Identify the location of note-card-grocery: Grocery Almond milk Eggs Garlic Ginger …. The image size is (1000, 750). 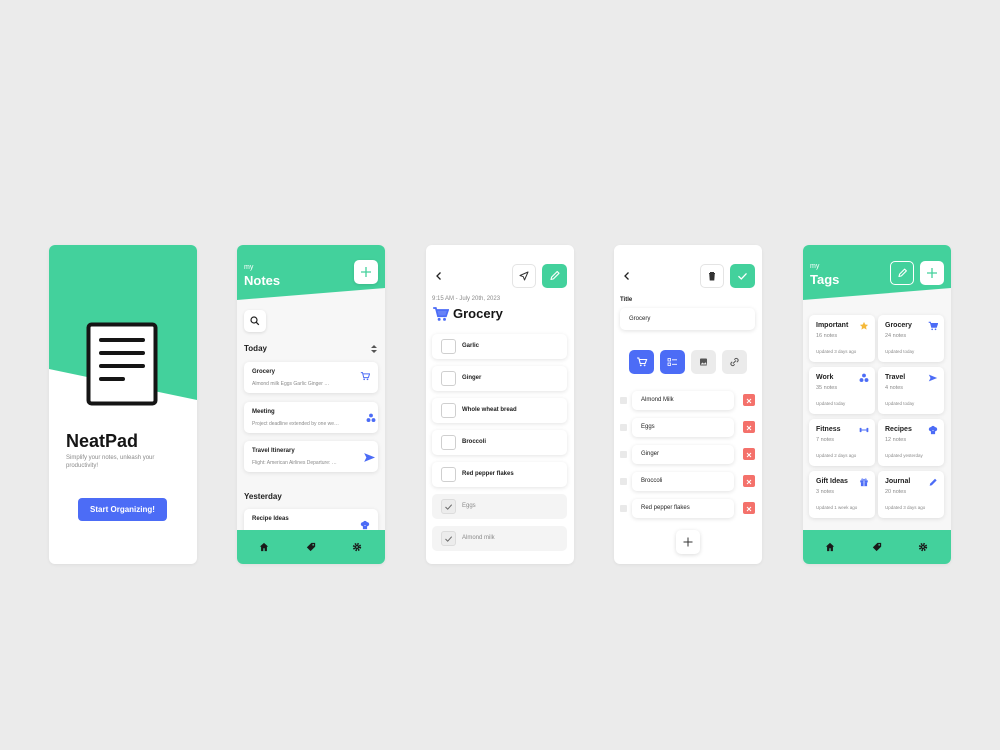
(311, 377).